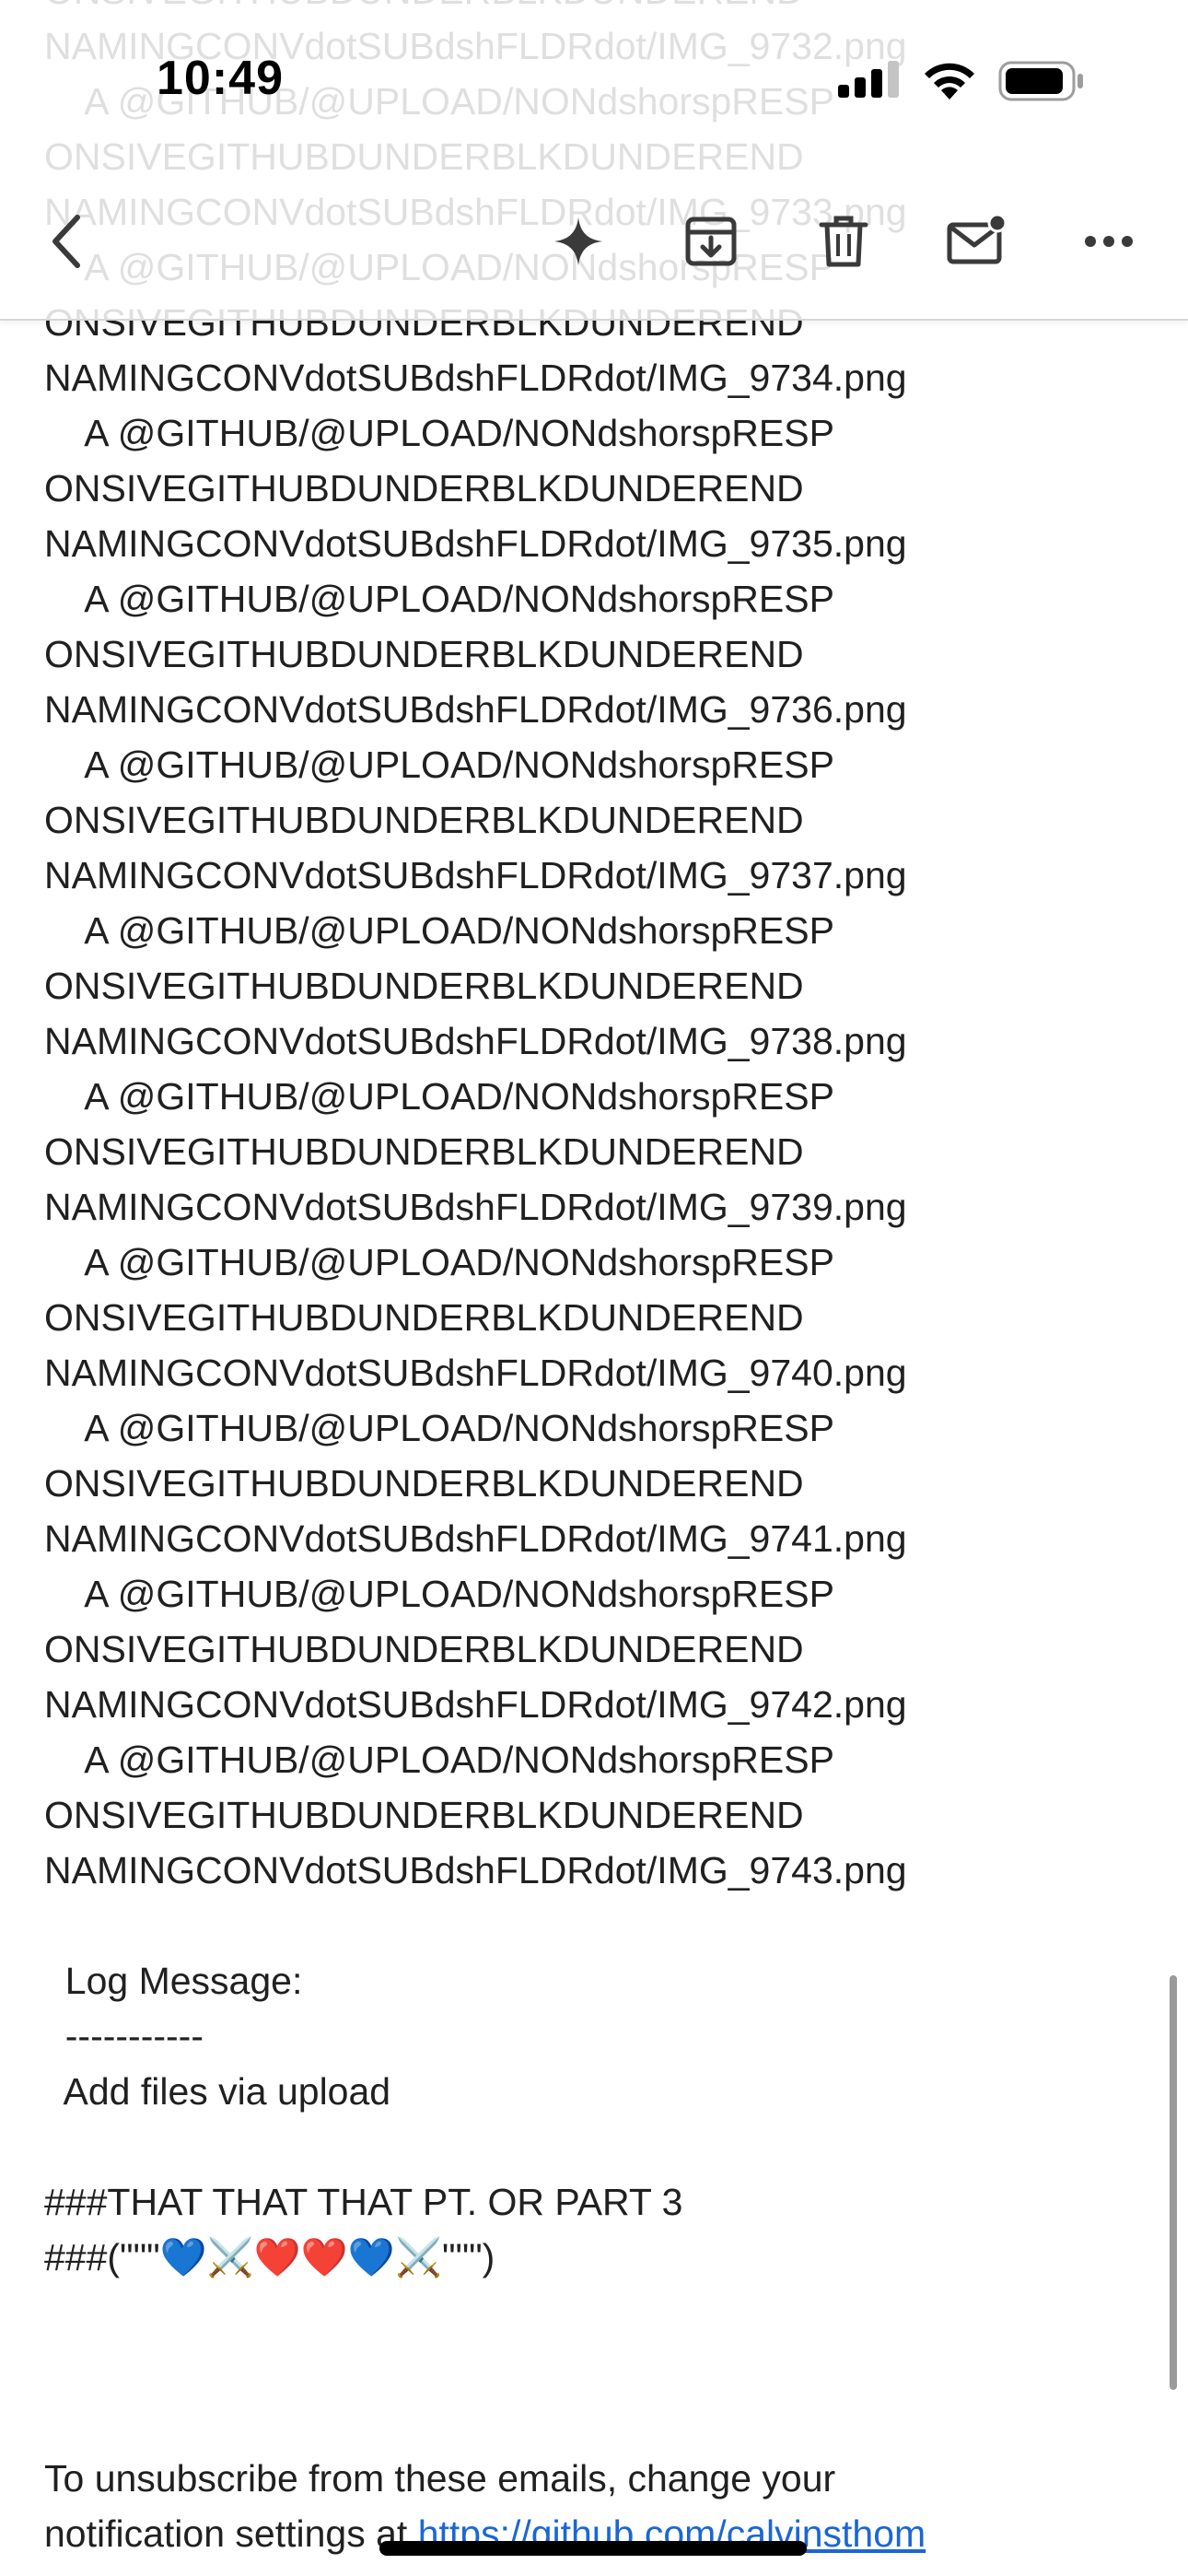 The height and width of the screenshot is (2576, 1188). What do you see at coordinates (594, 160) in the screenshot?
I see `email-toolbar: 10:49` at bounding box center [594, 160].